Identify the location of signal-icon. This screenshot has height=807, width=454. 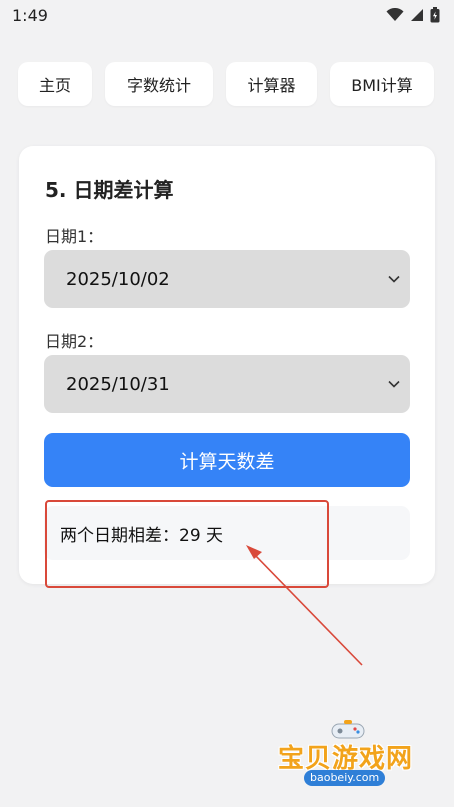
(417, 15).